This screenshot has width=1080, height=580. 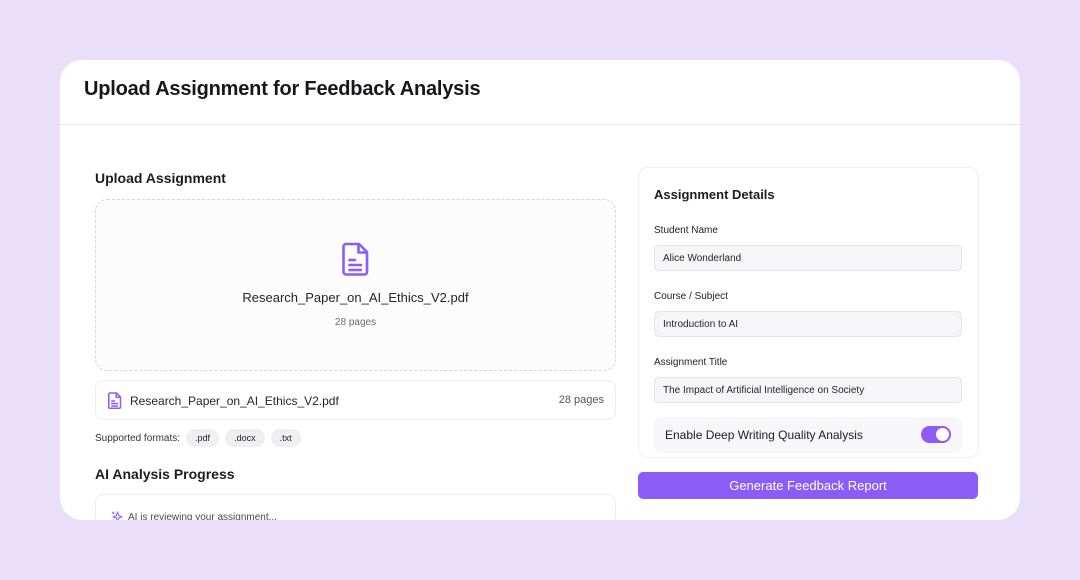 I want to click on deep-analysis-row: Enable Deep Writing Quality Analysis, so click(x=808, y=435).